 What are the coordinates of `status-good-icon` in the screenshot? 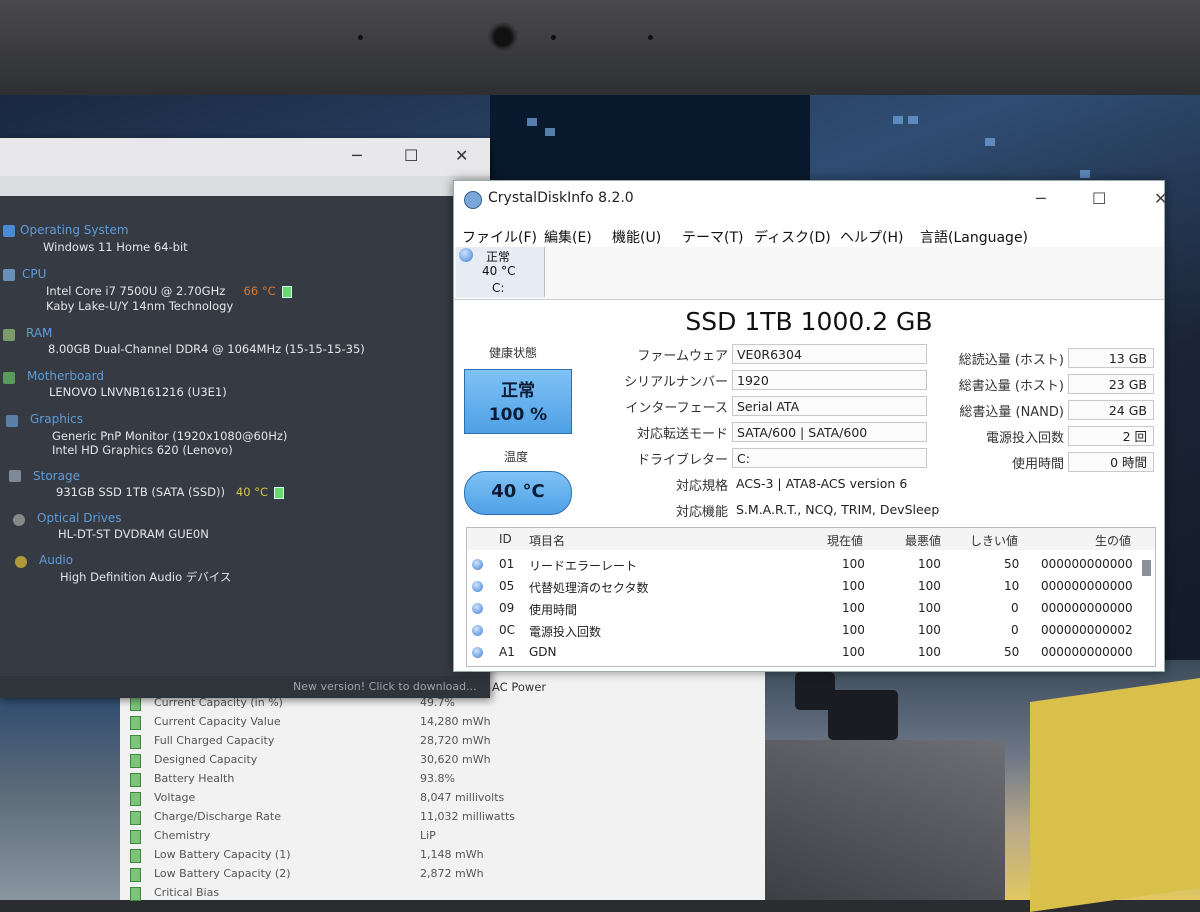 It's located at (477, 608).